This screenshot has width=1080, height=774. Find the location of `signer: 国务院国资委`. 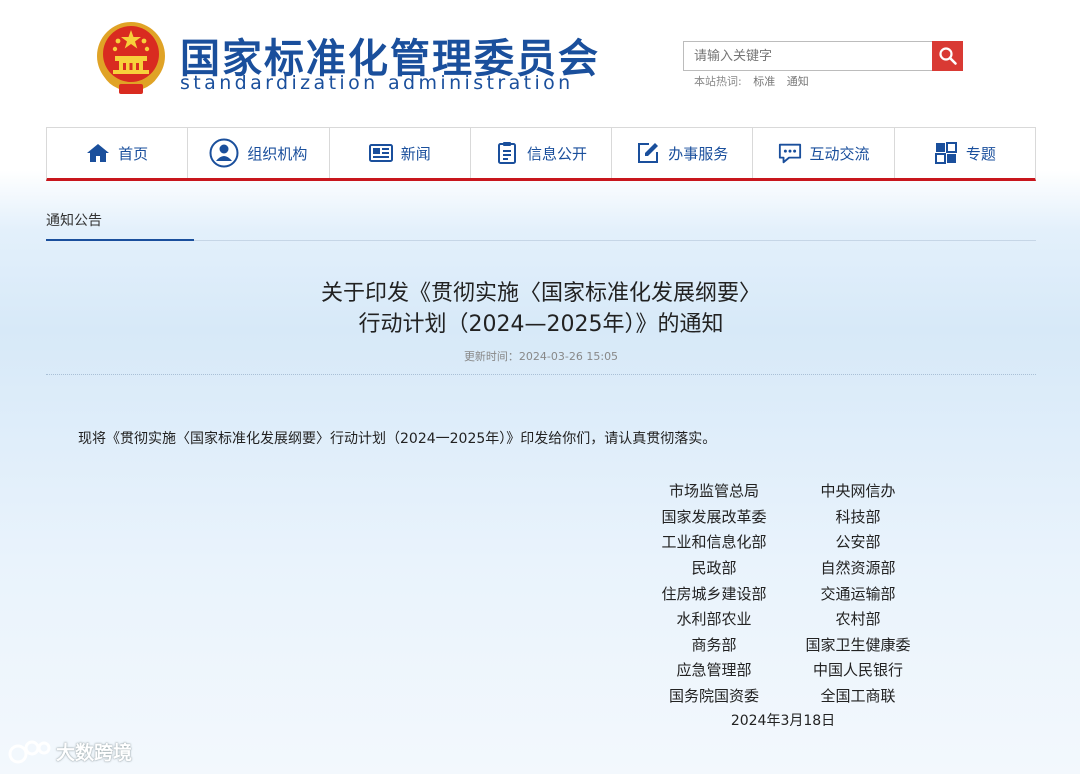

signer: 国务院国资委 is located at coordinates (713, 696).